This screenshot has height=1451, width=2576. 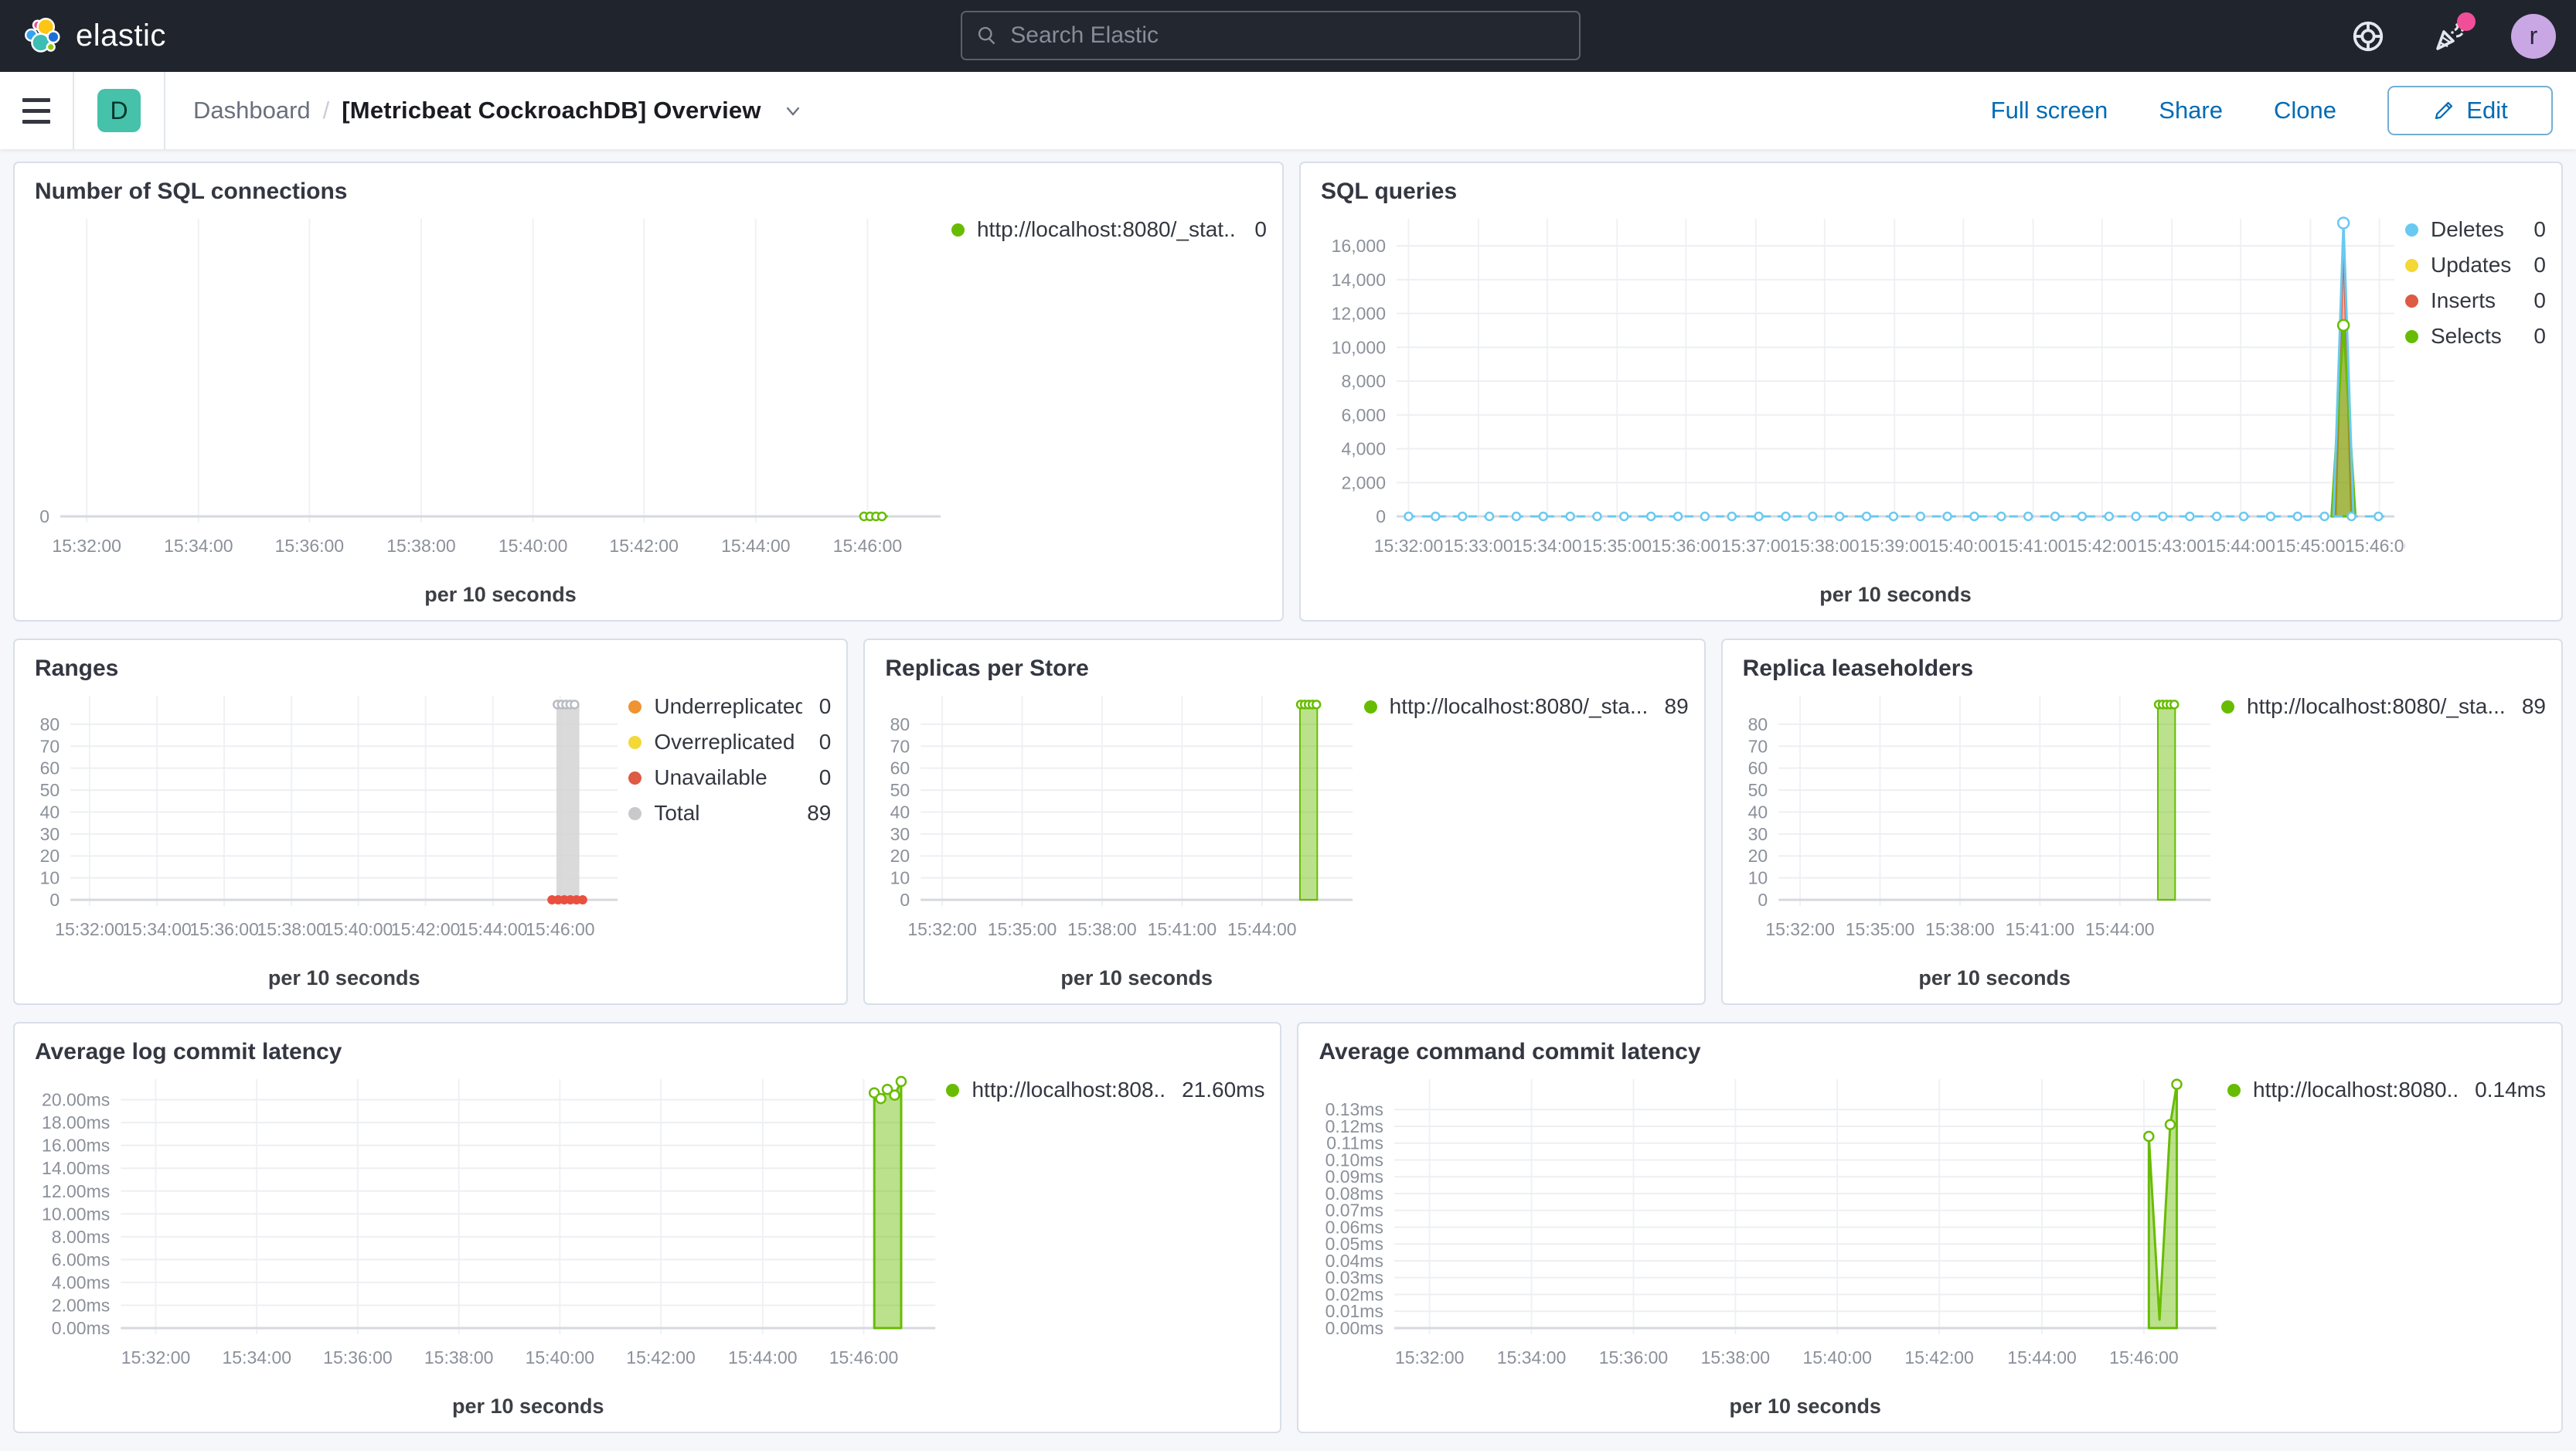 I want to click on legend-label: Unavailable, so click(x=710, y=777).